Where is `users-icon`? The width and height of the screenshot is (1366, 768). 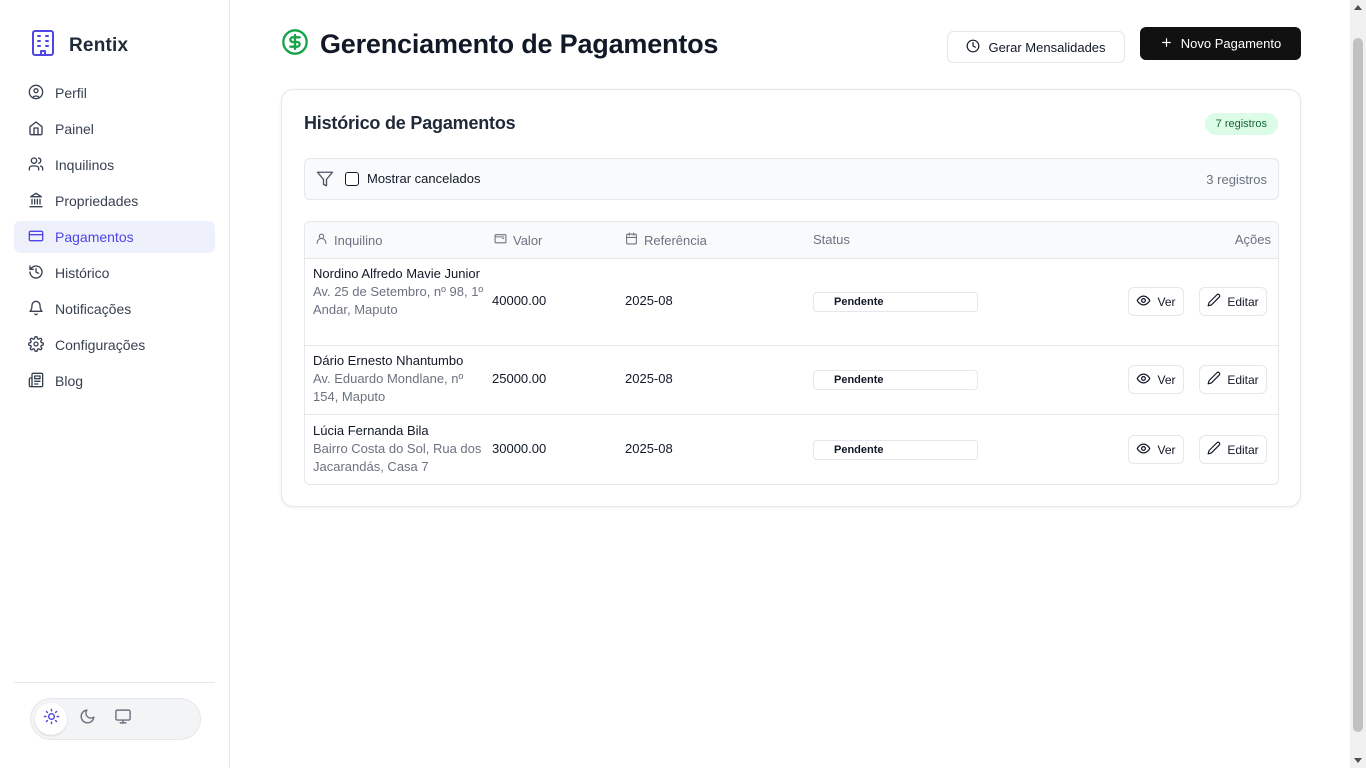 users-icon is located at coordinates (36, 165).